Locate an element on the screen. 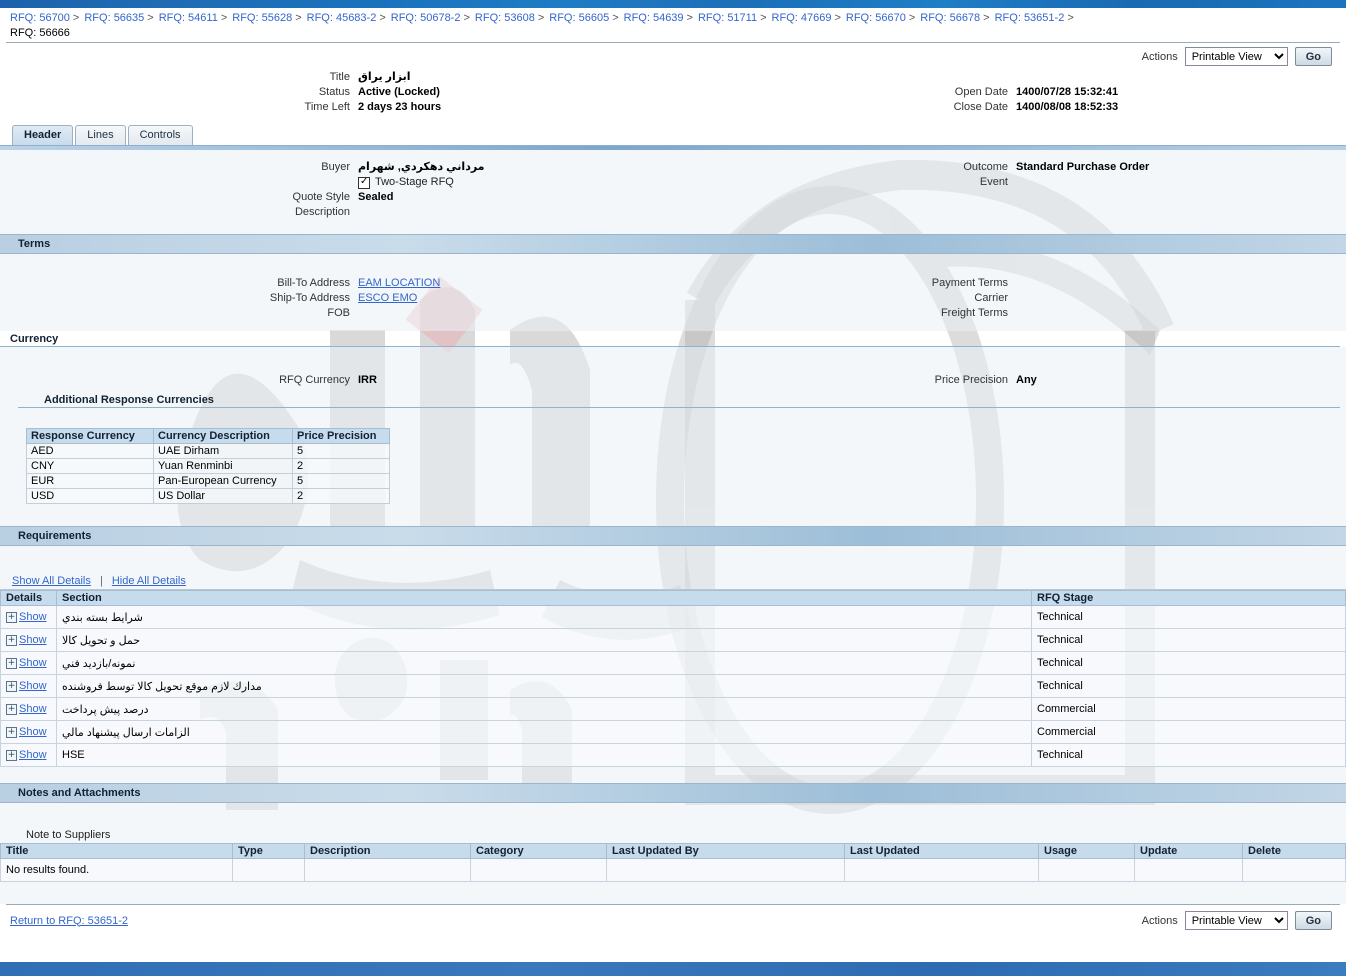 This screenshot has height=976, width=1346. requirements-section-cell: نمونه/بازديد فني is located at coordinates (544, 663).